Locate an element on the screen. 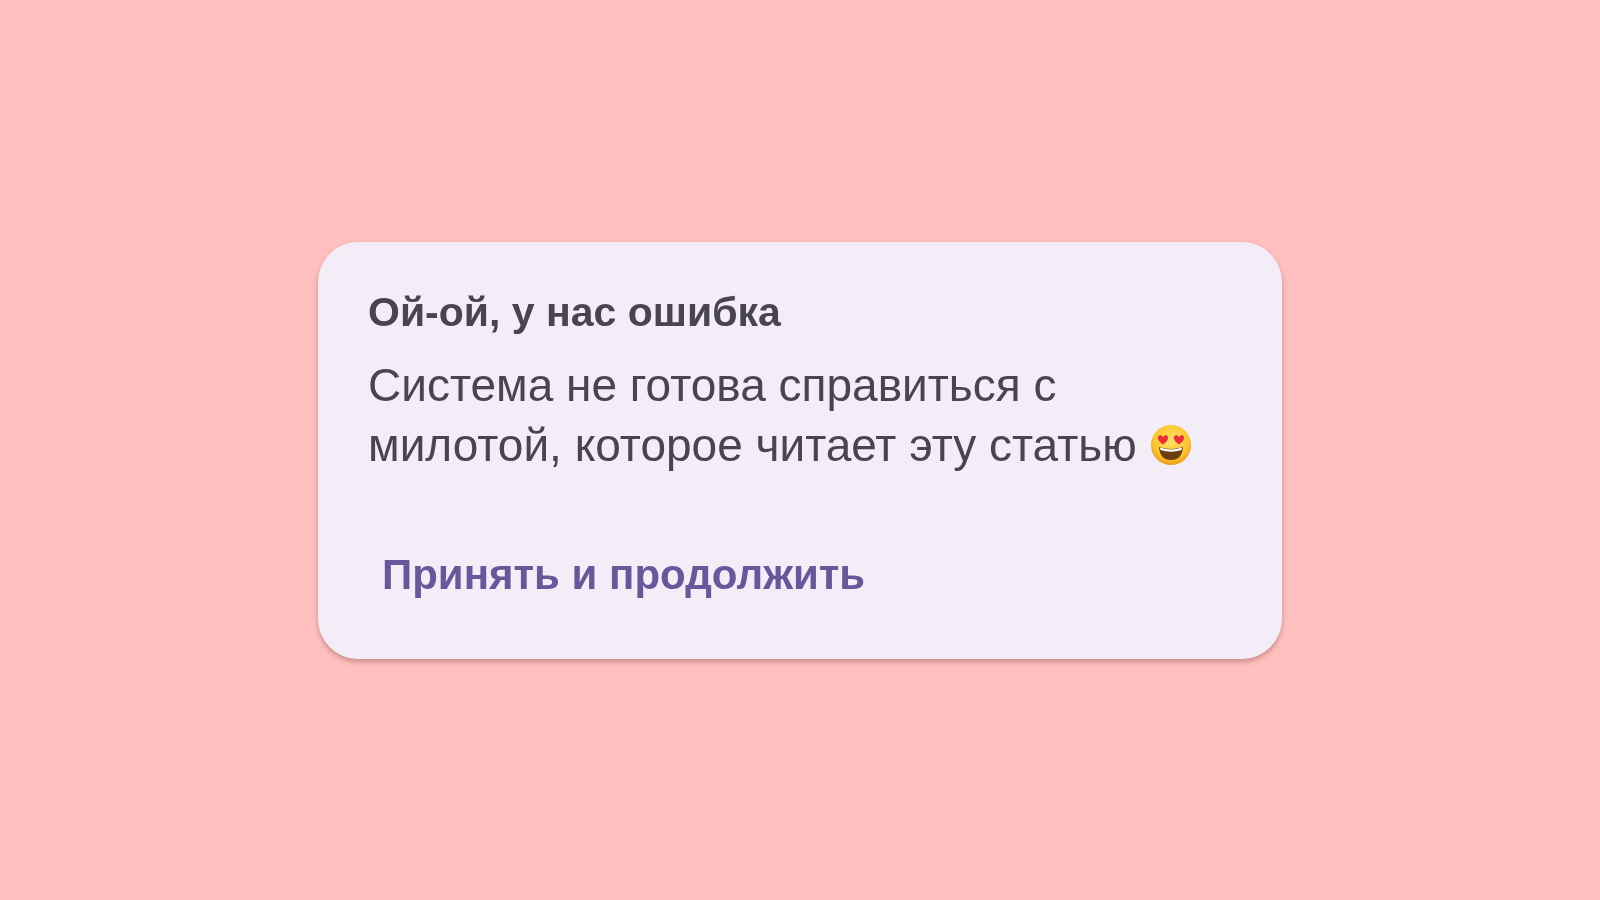 Image resolution: width=1600 pixels, height=900 pixels. heart-eyes-emoji-icon is located at coordinates (1170, 444).